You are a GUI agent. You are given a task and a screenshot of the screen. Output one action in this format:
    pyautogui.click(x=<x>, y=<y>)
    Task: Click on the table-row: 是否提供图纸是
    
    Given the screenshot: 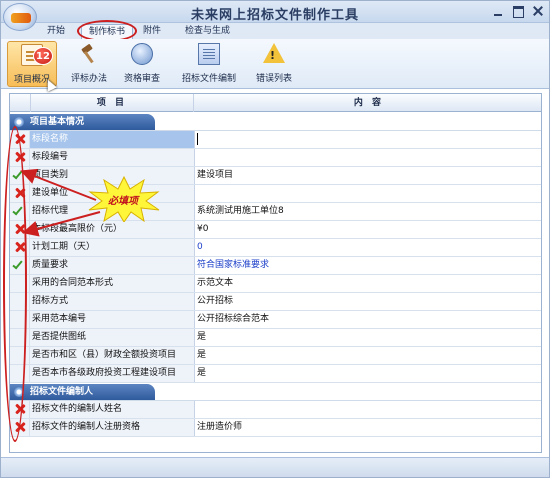 What is the action you would take?
    pyautogui.click(x=275, y=338)
    